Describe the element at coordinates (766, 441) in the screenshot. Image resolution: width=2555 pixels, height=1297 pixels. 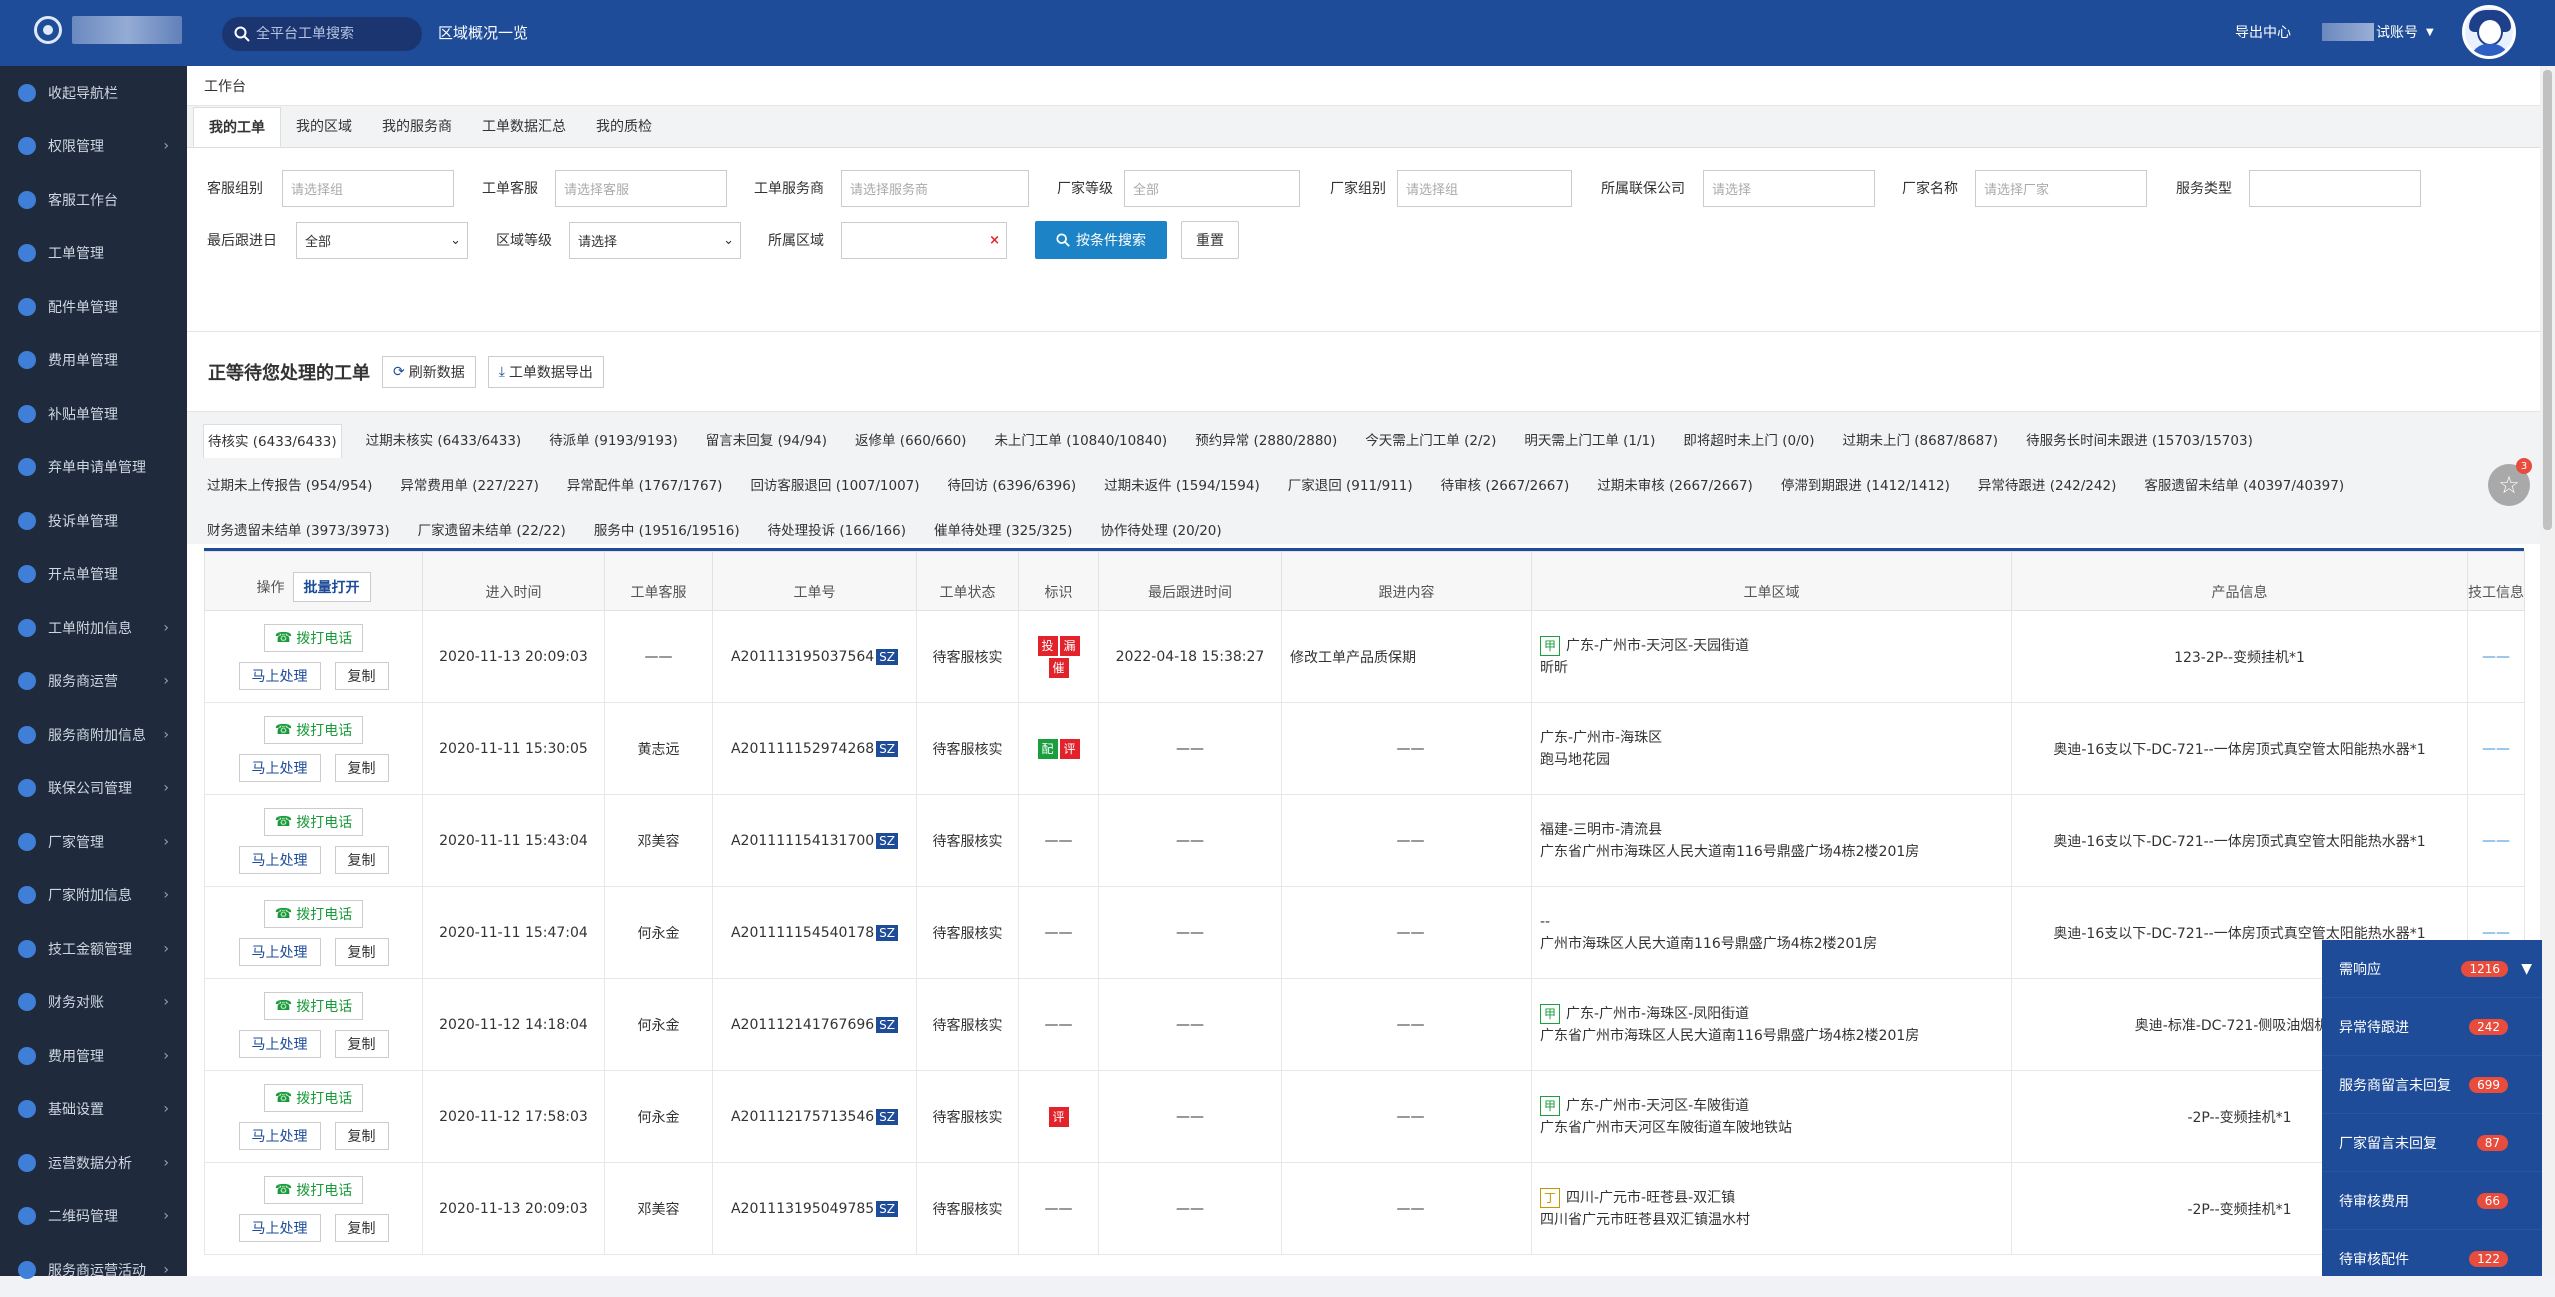
I see `status-filter-tab: 留言未回复 (94/94)` at that location.